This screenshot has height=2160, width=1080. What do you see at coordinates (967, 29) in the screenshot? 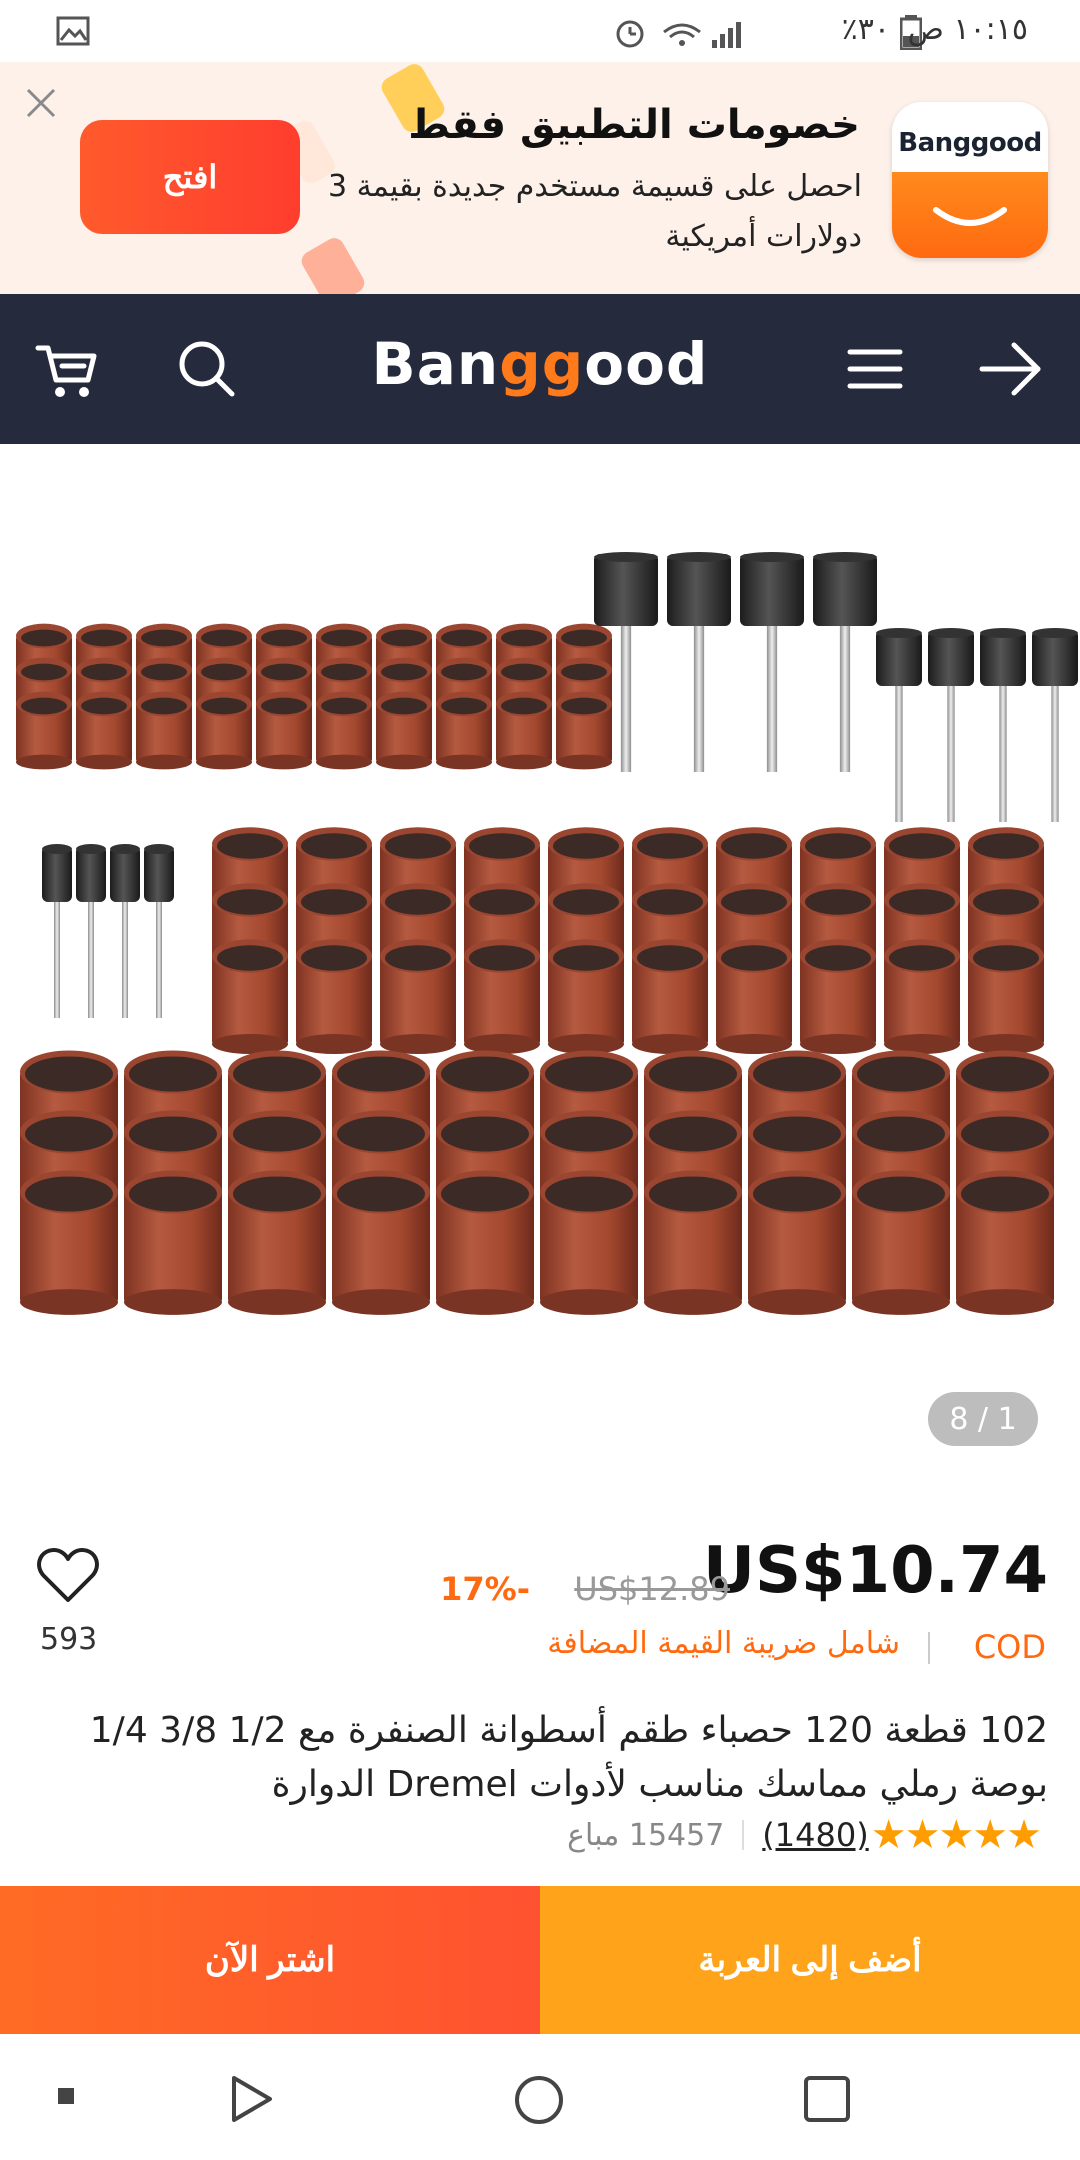
I see `clock: ١٠:١٥ ص` at bounding box center [967, 29].